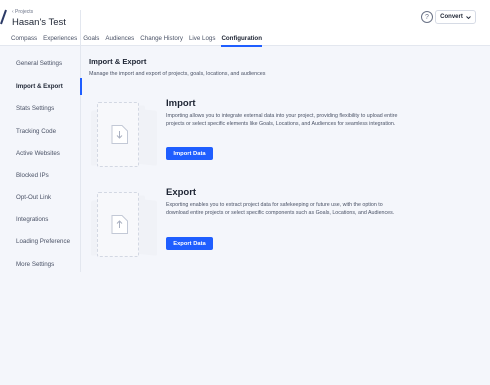 The height and width of the screenshot is (385, 490). Describe the element at coordinates (36, 131) in the screenshot. I see `sidebar-item-tracking-code: Tracking Code` at that location.